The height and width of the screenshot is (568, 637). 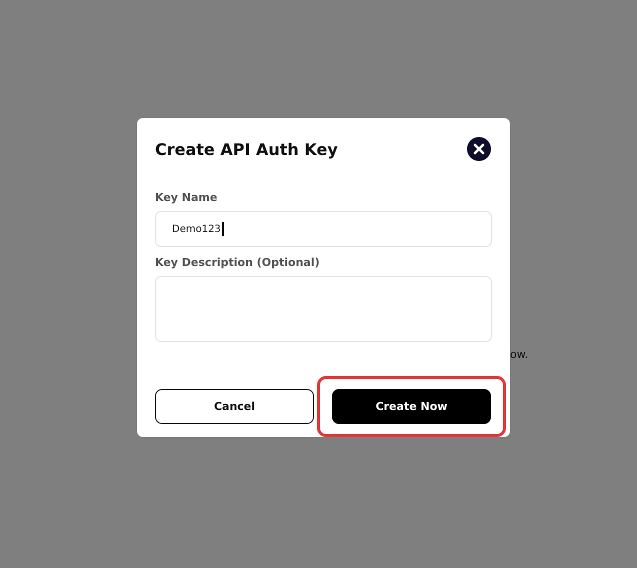 What do you see at coordinates (234, 406) in the screenshot?
I see `cancel-button: Cancel` at bounding box center [234, 406].